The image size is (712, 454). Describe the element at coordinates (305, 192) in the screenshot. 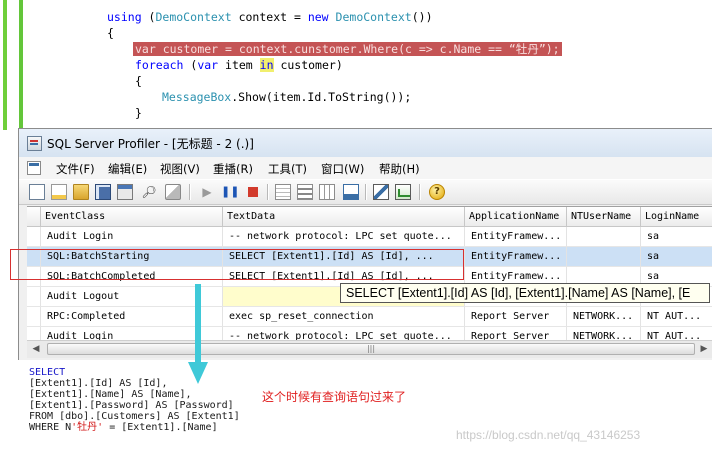

I see `aggregate-icon` at that location.